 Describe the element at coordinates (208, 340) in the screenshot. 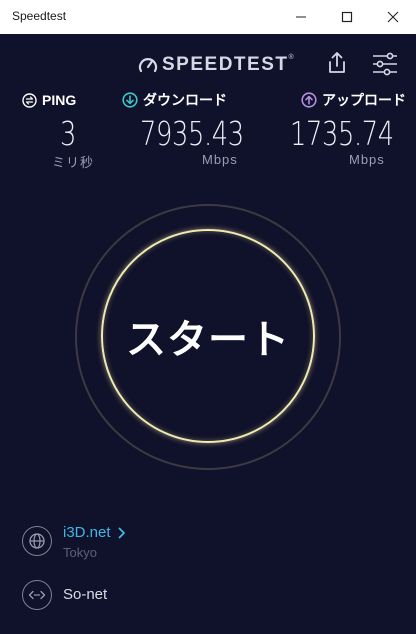

I see `start-label: スタート` at that location.